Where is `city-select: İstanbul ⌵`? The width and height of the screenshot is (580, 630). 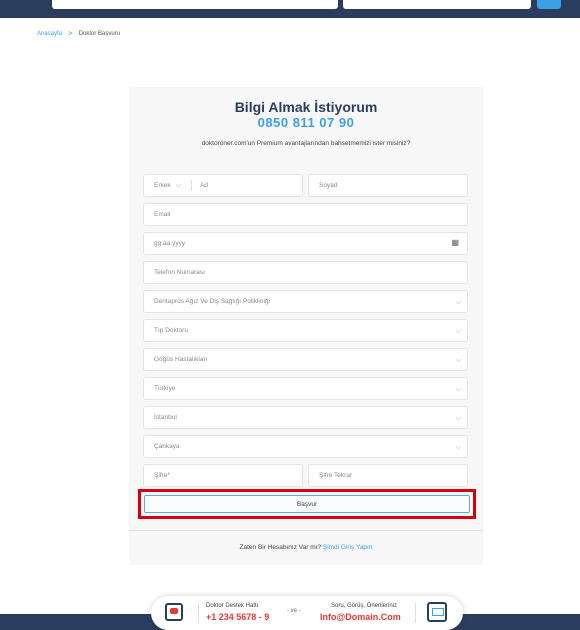 city-select: İstanbul ⌵ is located at coordinates (305, 417).